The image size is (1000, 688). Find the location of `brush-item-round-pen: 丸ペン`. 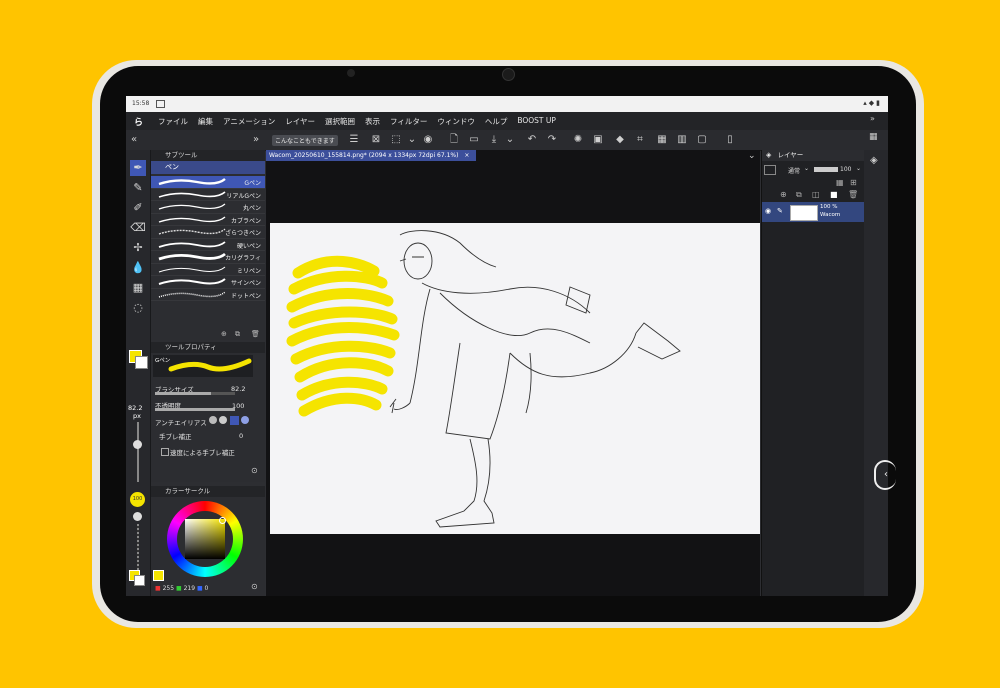

brush-item-round-pen: 丸ペン is located at coordinates (208, 207).